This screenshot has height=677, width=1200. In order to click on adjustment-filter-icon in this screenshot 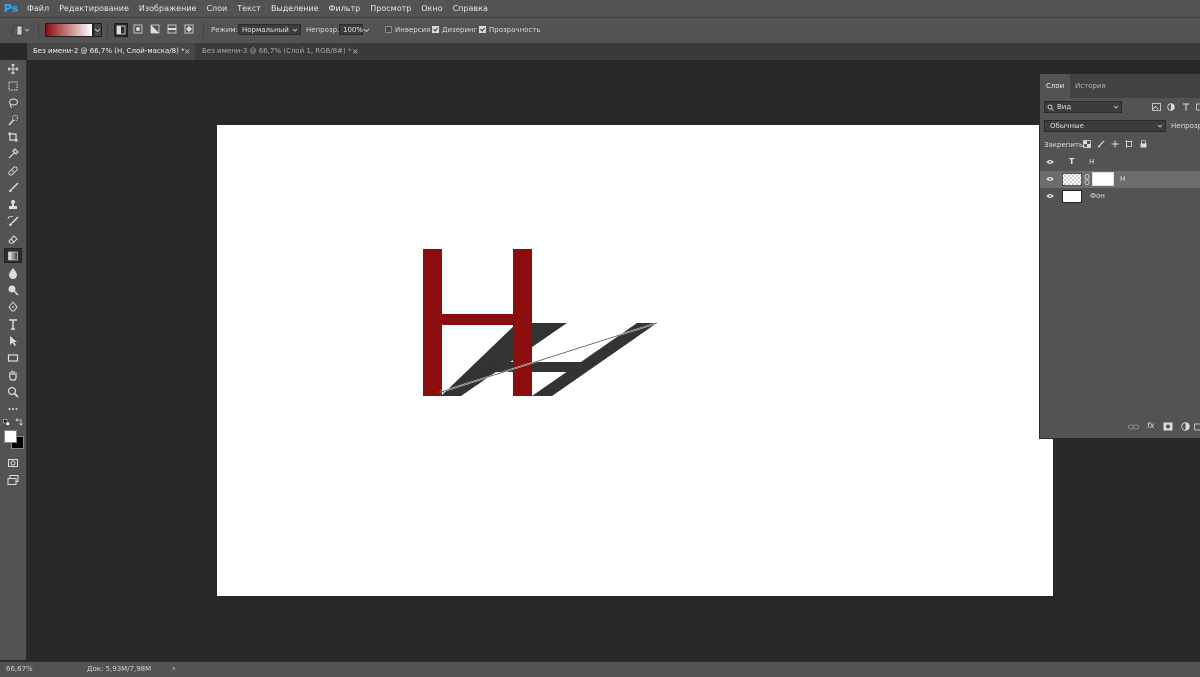, I will do `click(1171, 107)`.